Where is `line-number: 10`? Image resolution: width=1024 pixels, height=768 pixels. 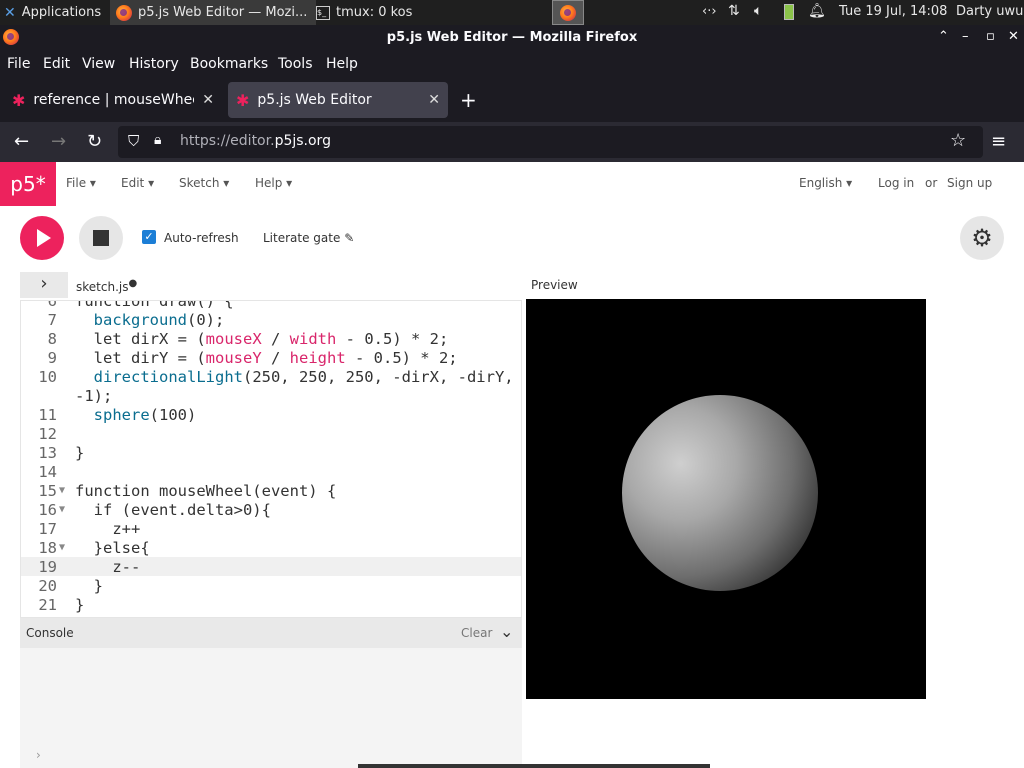 line-number: 10 is located at coordinates (47, 377).